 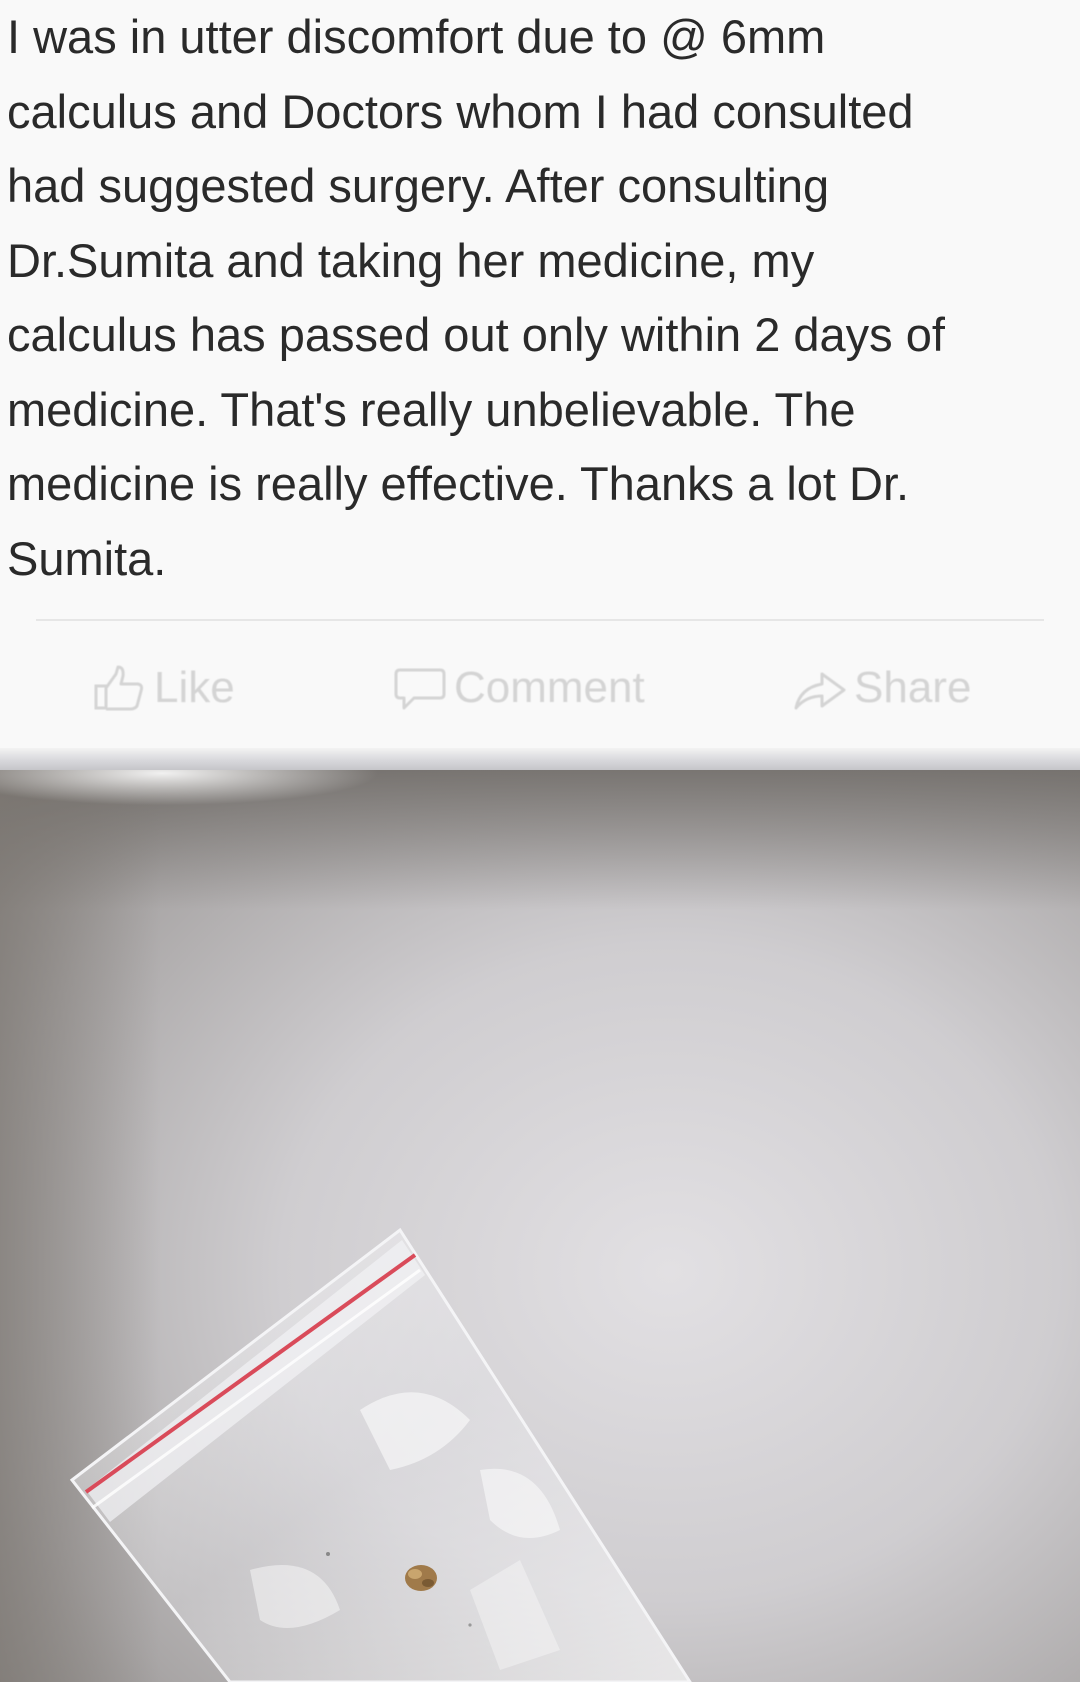 What do you see at coordinates (120, 688) in the screenshot?
I see `thumbs-up-icon` at bounding box center [120, 688].